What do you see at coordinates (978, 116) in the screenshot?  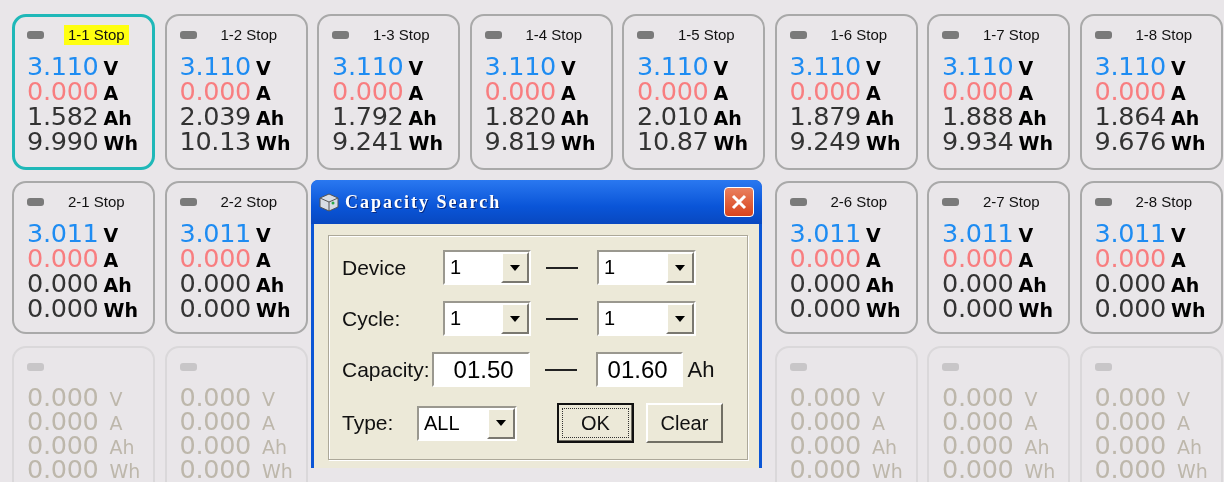 I see `reading-value: 1.888` at bounding box center [978, 116].